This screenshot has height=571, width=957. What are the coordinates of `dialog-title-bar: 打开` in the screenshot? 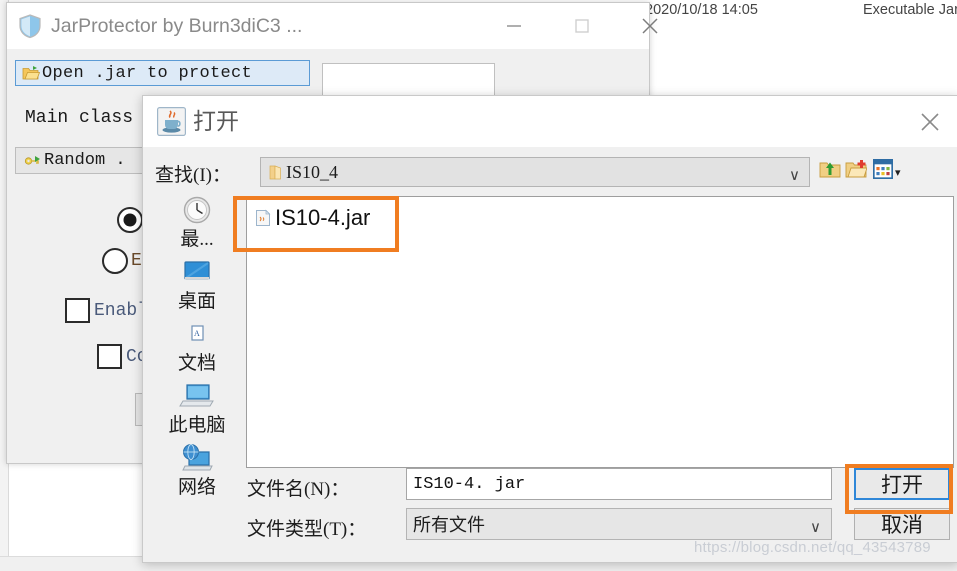 It's located at (550, 121).